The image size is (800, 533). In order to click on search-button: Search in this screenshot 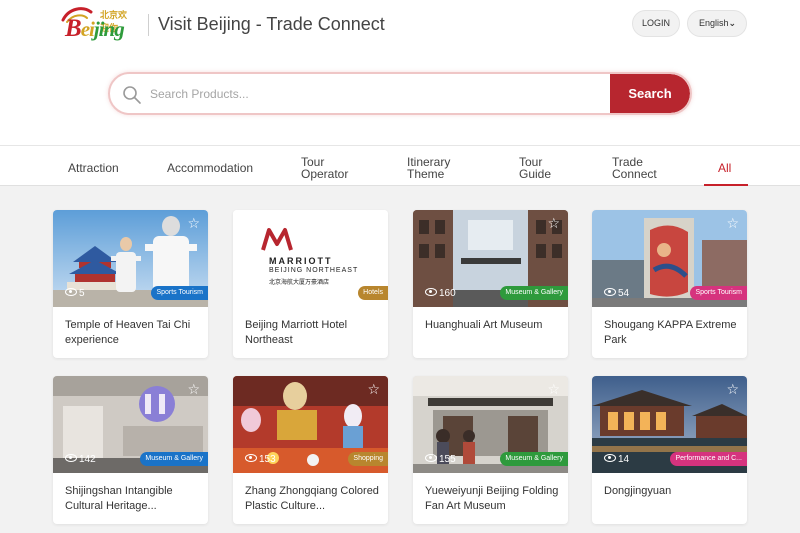, I will do `click(650, 93)`.